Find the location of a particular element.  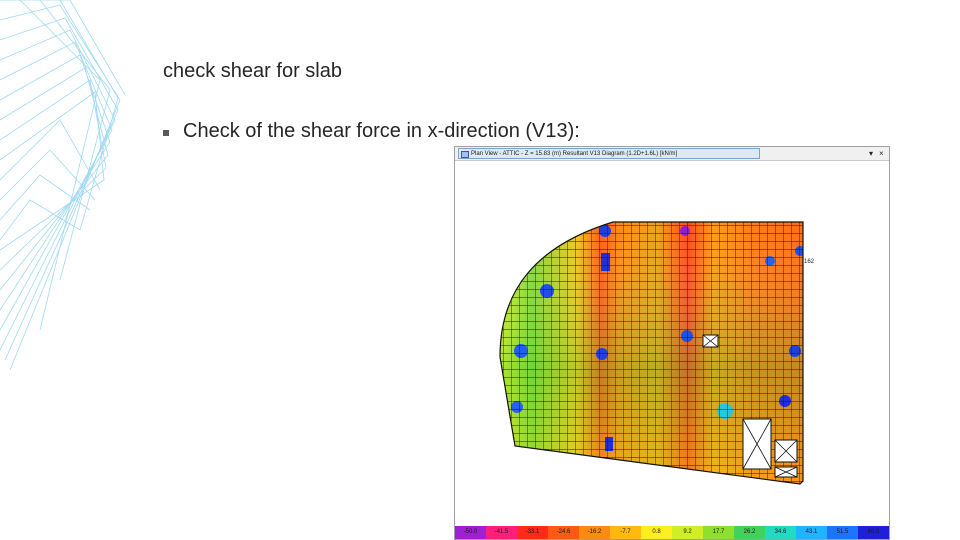

legend-segment: 0.8 is located at coordinates (656, 532).